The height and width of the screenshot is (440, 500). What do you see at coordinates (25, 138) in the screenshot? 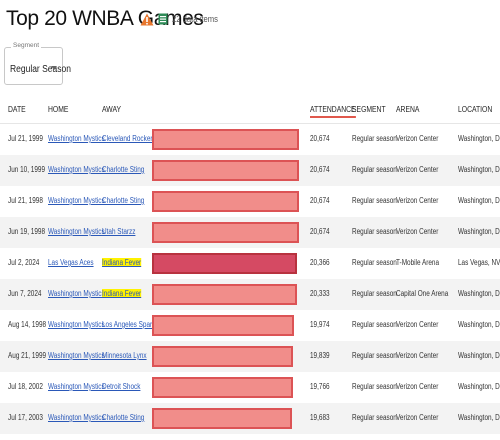
I see `cell-date: Jul 21, 1999` at bounding box center [25, 138].